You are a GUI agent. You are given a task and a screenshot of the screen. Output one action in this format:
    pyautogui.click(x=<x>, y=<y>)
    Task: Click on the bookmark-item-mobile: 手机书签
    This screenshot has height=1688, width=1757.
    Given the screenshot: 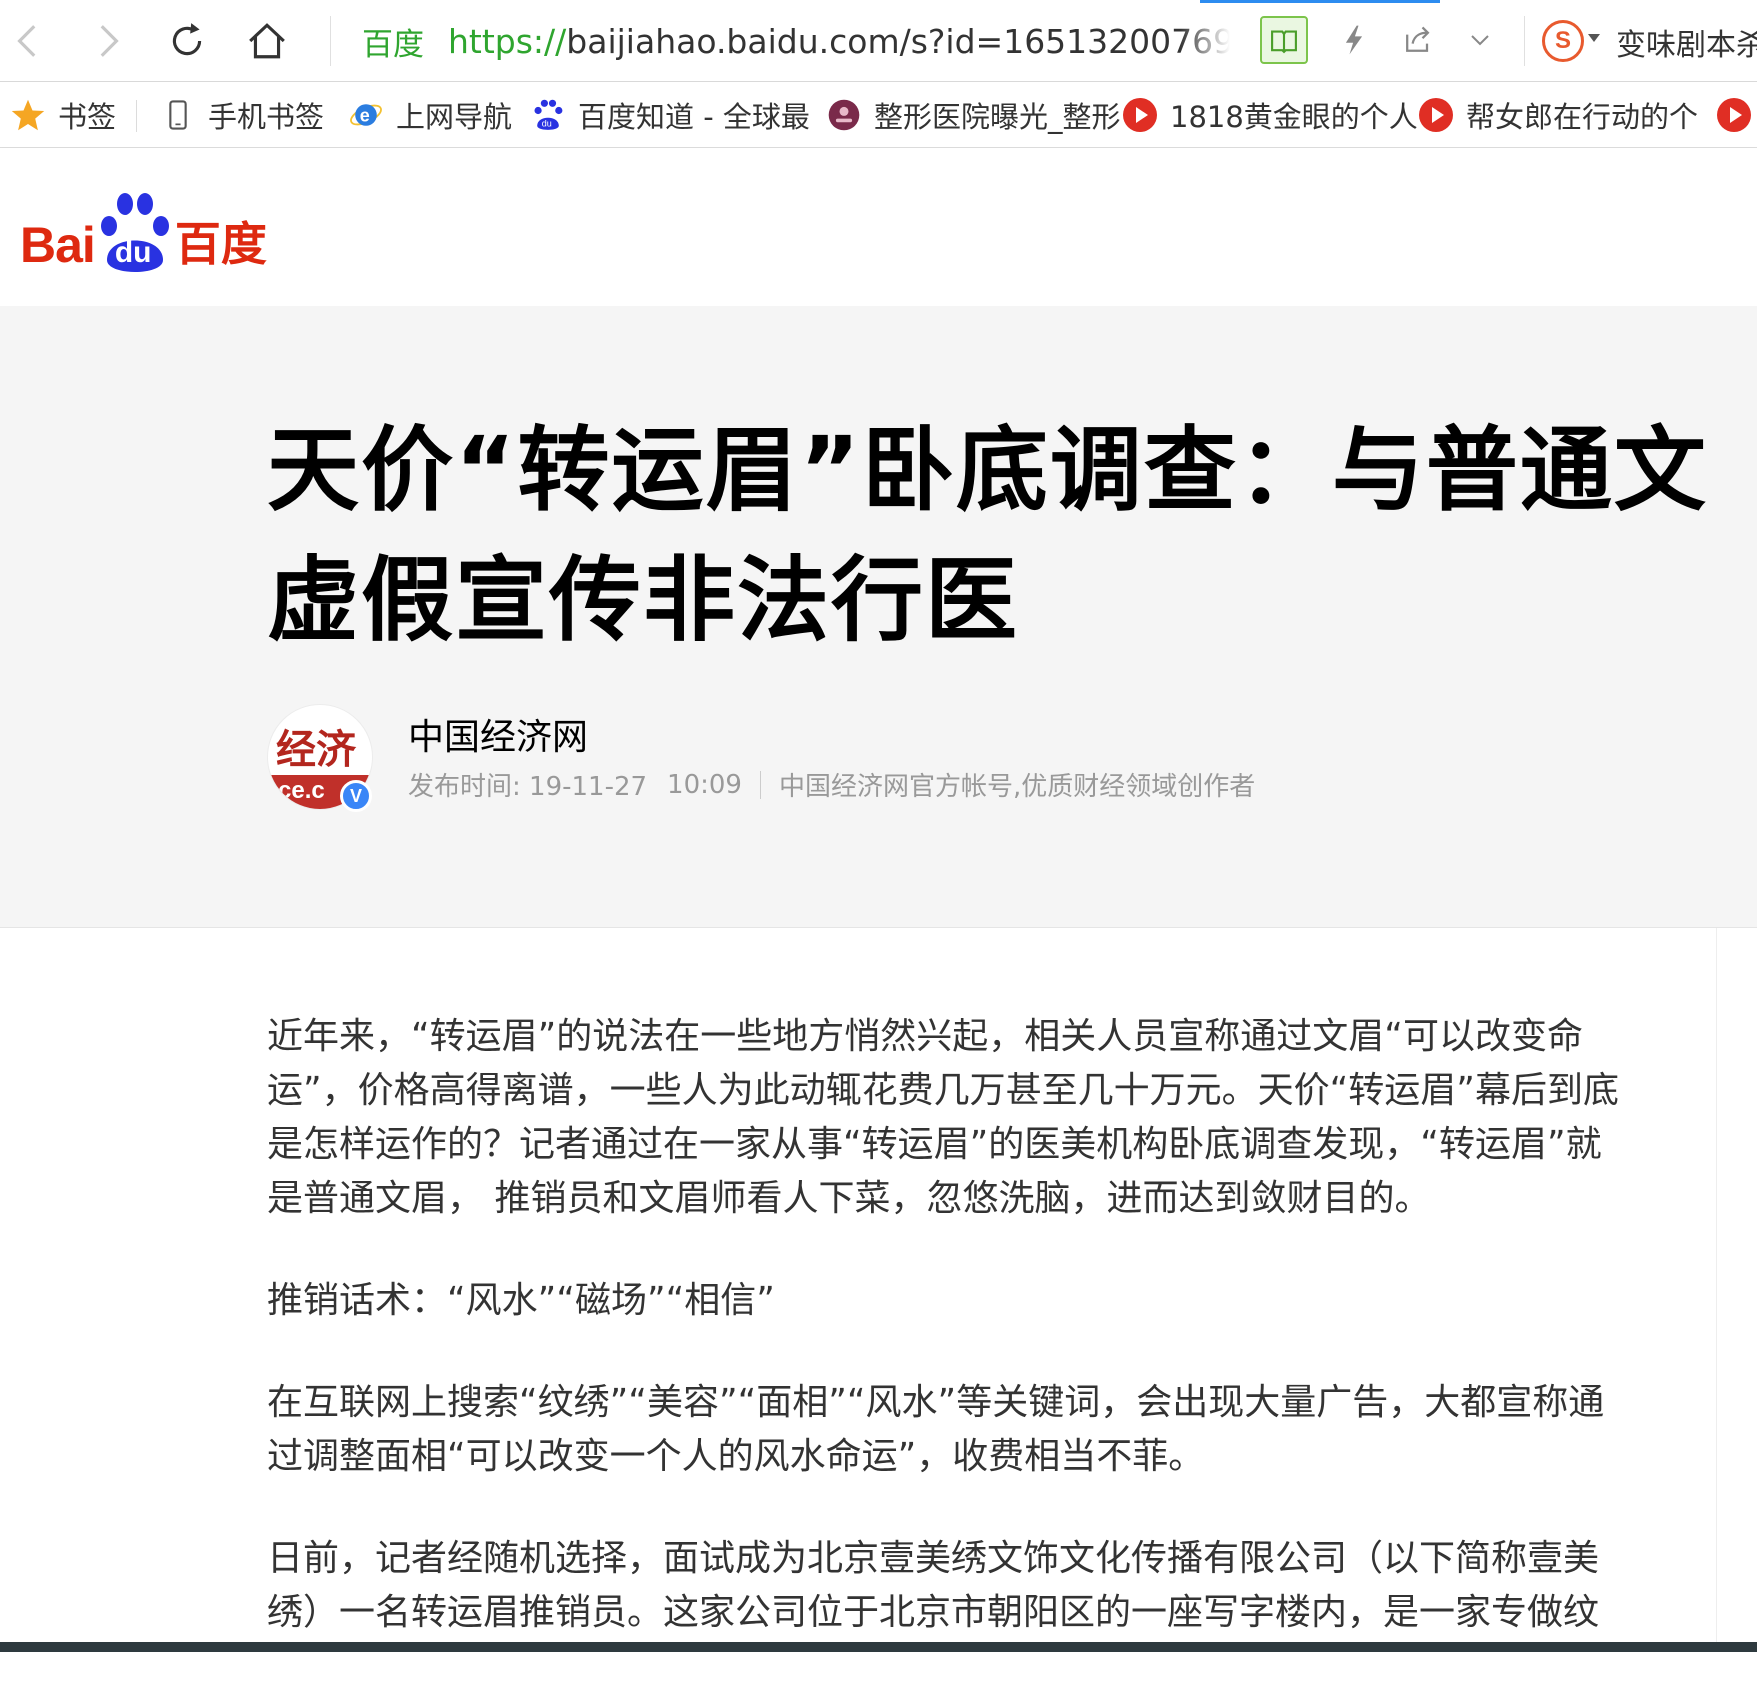 What is the action you would take?
    pyautogui.click(x=242, y=114)
    